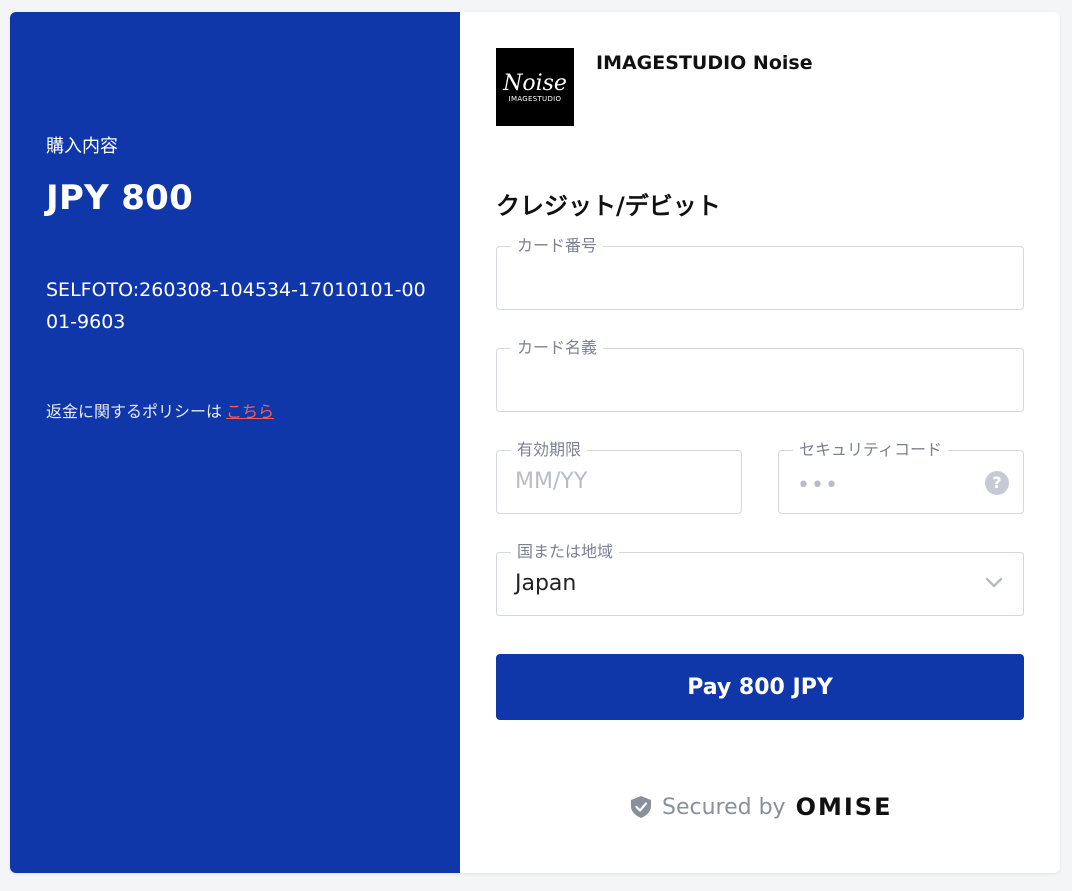 Image resolution: width=1072 pixels, height=891 pixels. Describe the element at coordinates (994, 582) in the screenshot. I see `chevron-down-icon` at that location.